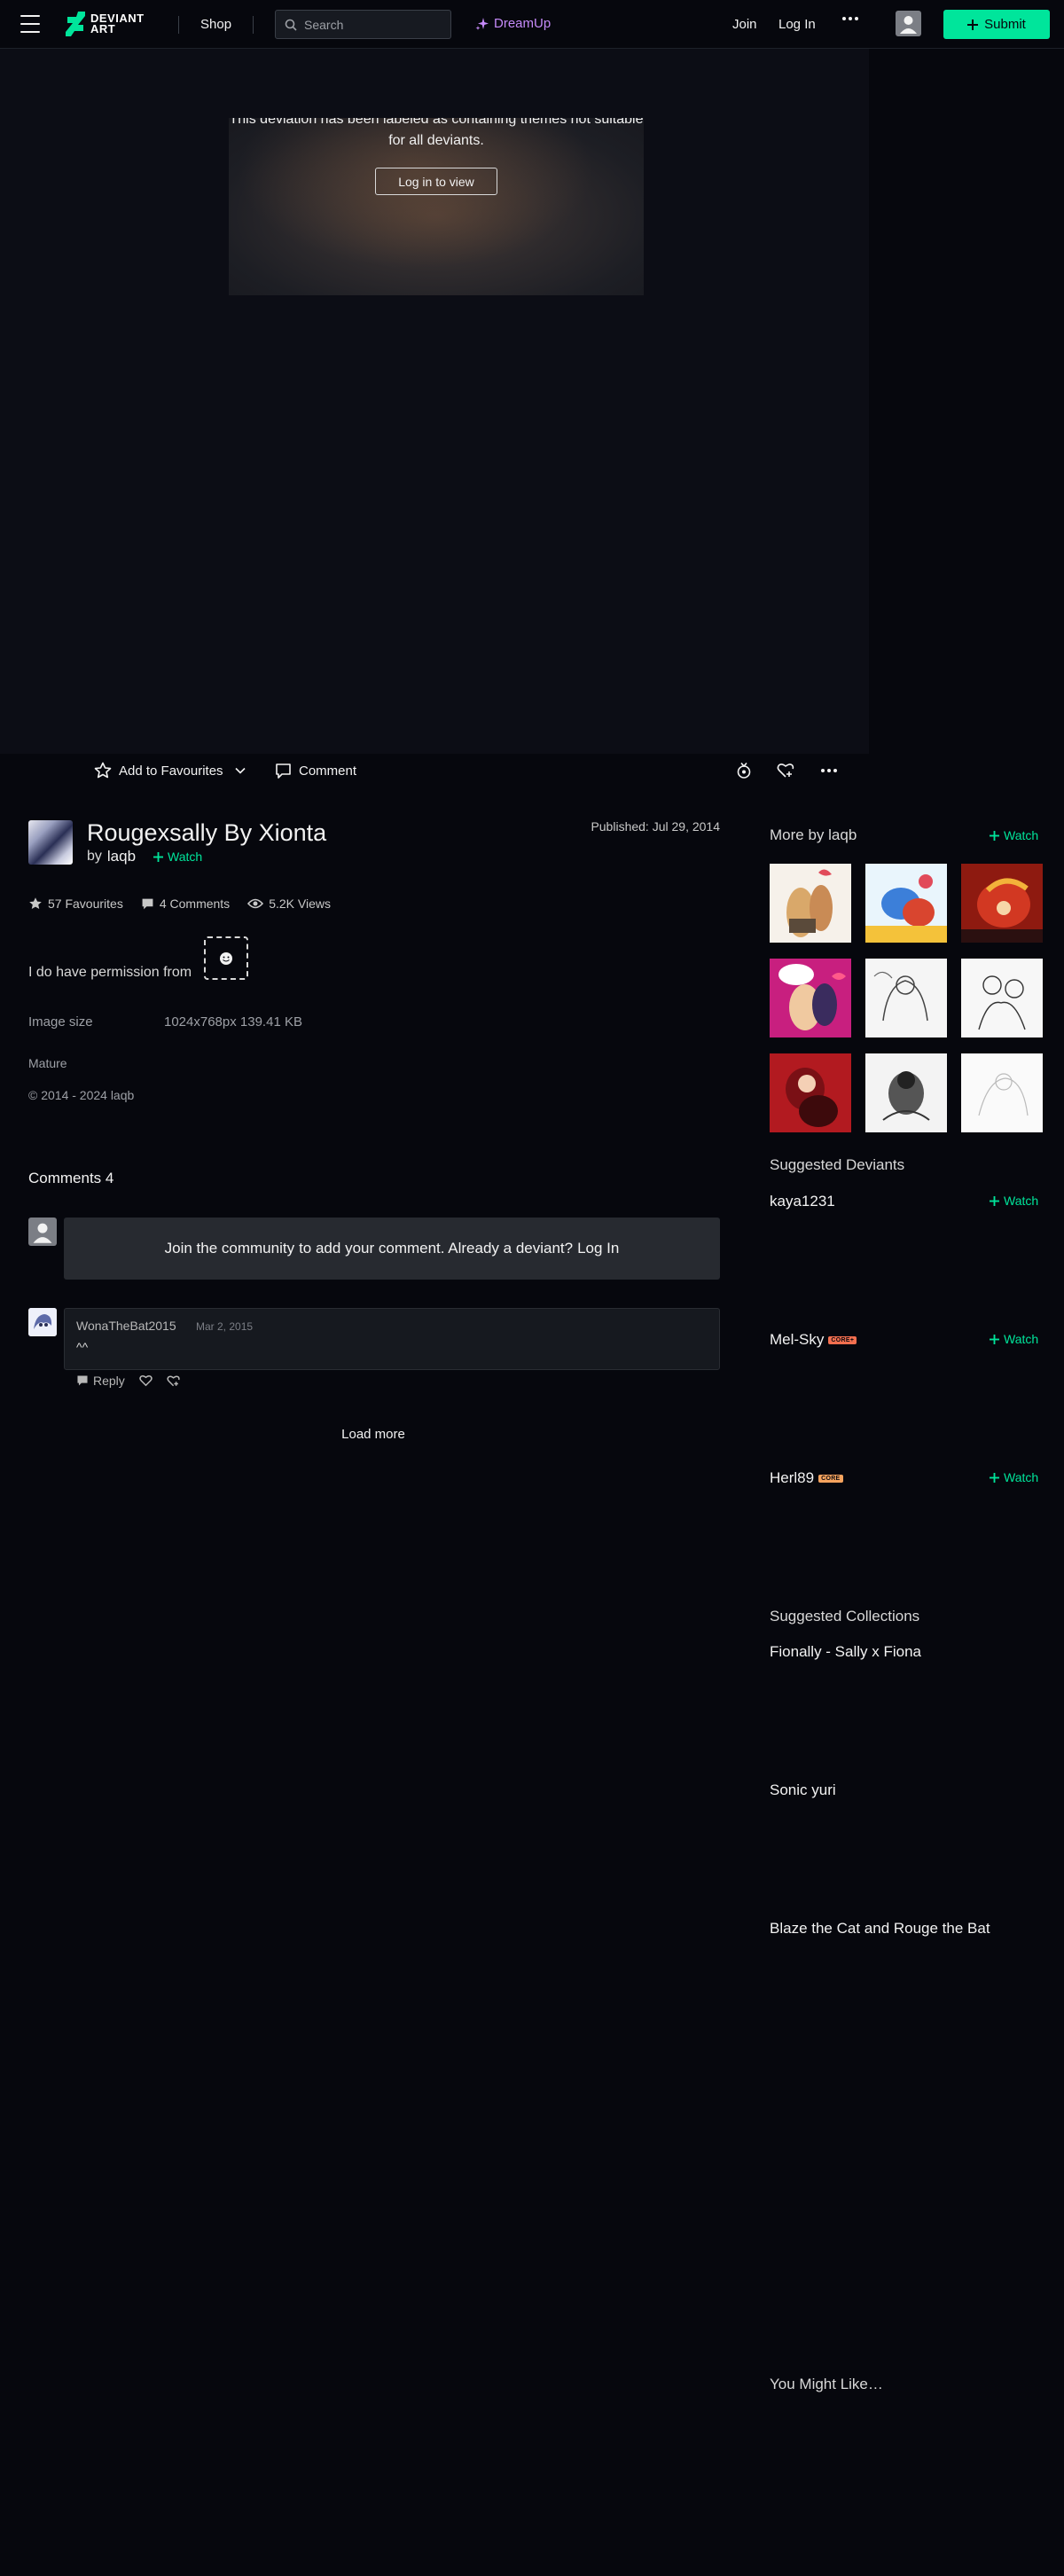 The image size is (1064, 2576). Describe the element at coordinates (374, 1434) in the screenshot. I see `load-more-comments-button: Load more` at that location.